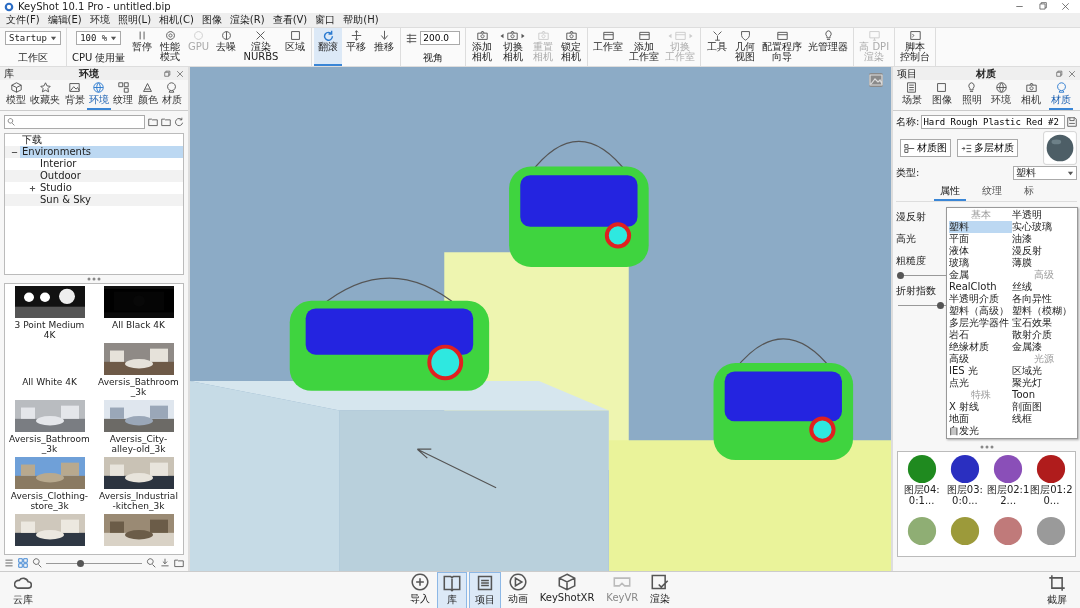  I want to click on toolbar-button: 渲染 NURBS, so click(261, 47).